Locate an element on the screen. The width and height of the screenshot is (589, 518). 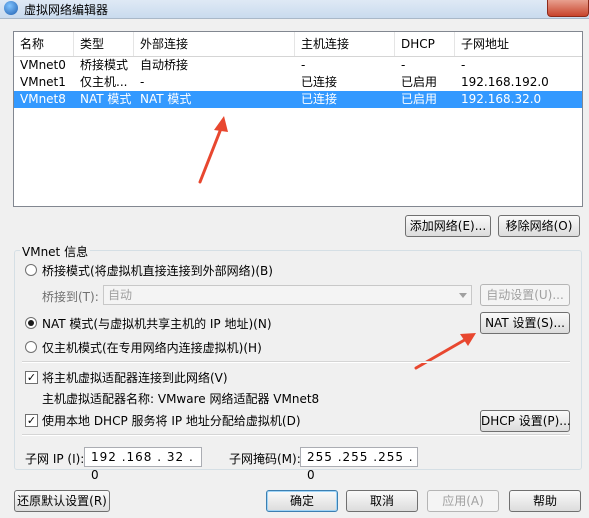
cell-external: - is located at coordinates (142, 82).